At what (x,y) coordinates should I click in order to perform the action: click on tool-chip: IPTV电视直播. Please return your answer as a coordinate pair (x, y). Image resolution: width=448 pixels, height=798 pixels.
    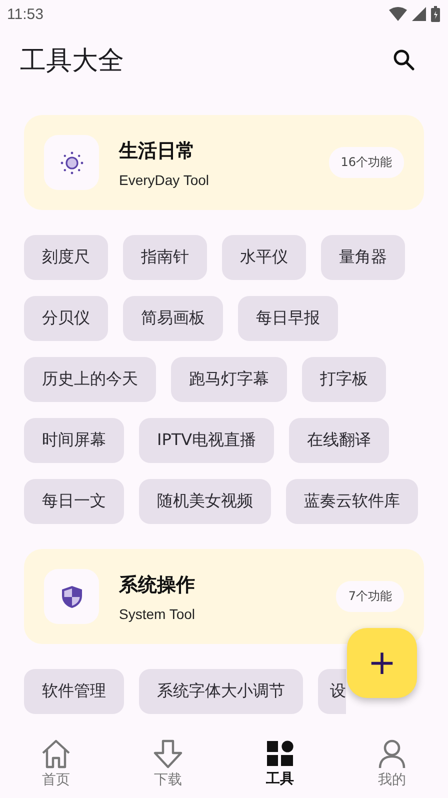
    Looking at the image, I should click on (206, 440).